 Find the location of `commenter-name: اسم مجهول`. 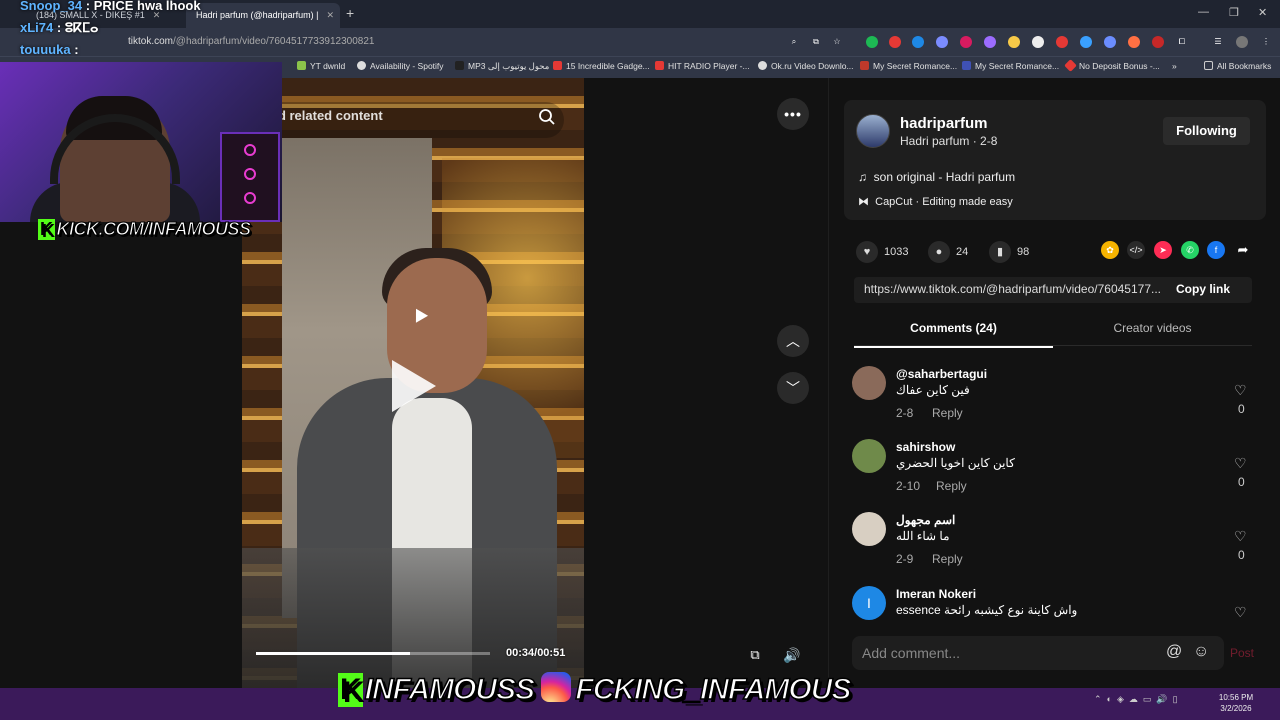

commenter-name: اسم مجهول is located at coordinates (925, 520).